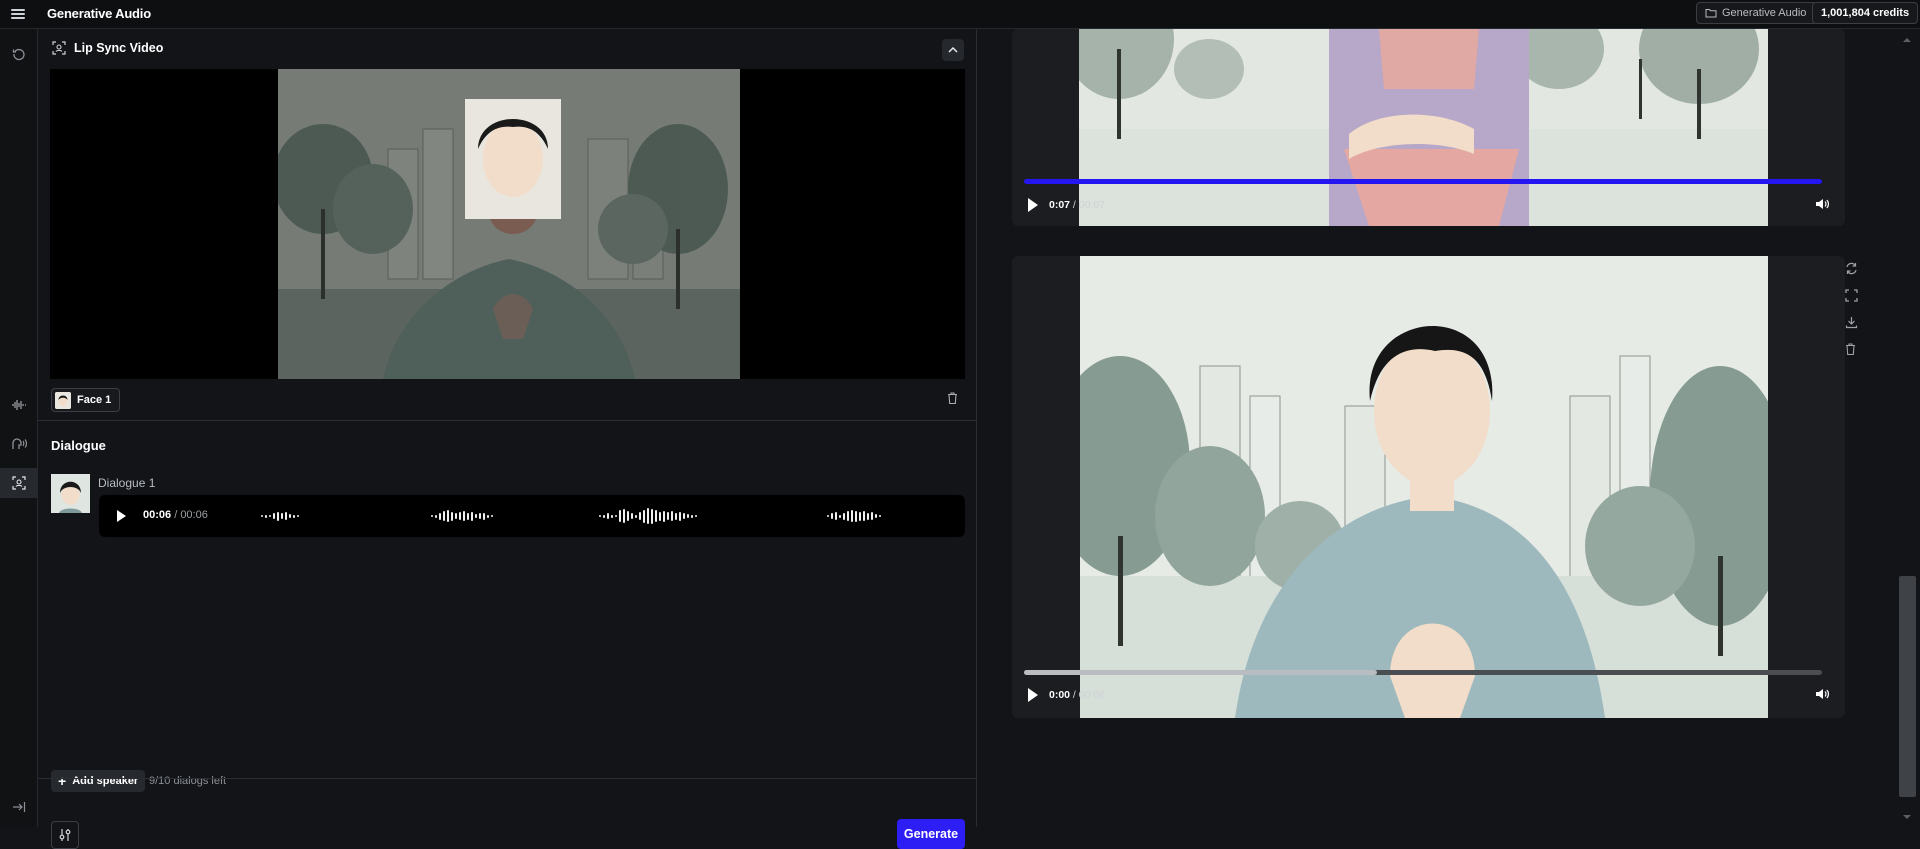 This screenshot has width=1920, height=849. I want to click on source-video-frame, so click(509, 224).